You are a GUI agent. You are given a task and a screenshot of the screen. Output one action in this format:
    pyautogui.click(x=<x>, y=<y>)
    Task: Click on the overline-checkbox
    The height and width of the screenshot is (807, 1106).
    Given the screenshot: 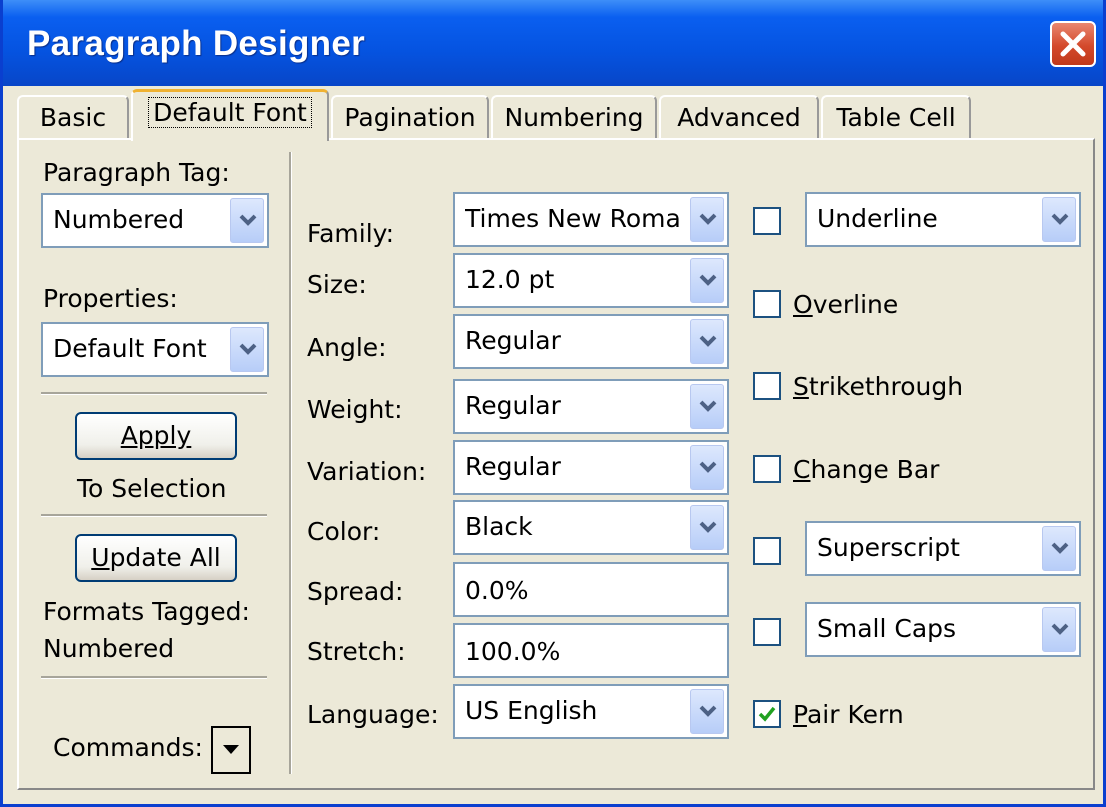 What is the action you would take?
    pyautogui.click(x=767, y=304)
    